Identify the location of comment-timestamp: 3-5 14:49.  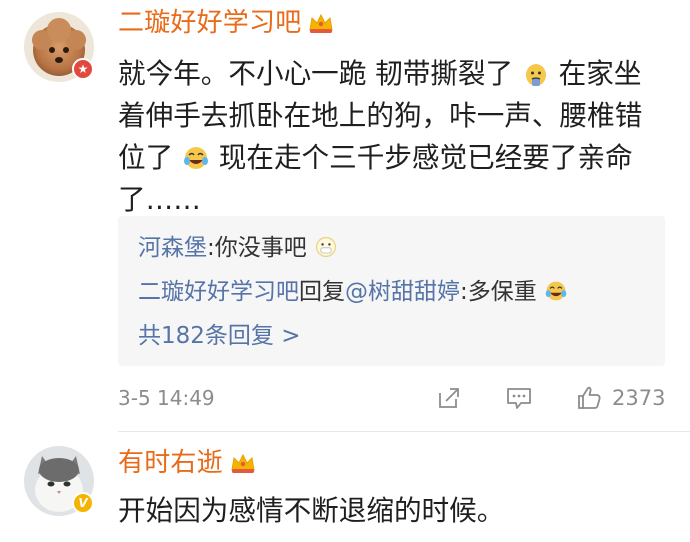
(166, 398).